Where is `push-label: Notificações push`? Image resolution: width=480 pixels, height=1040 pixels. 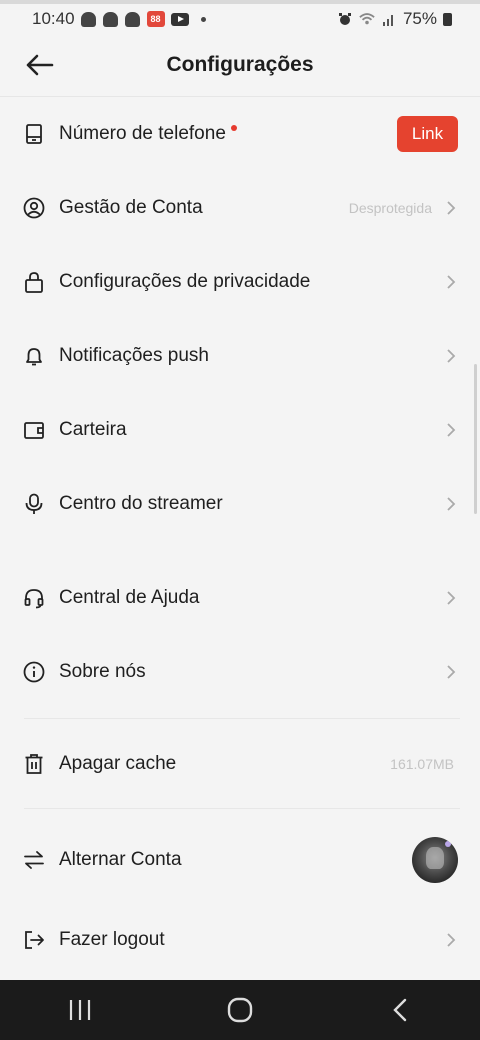
push-label: Notificações push is located at coordinates (134, 355).